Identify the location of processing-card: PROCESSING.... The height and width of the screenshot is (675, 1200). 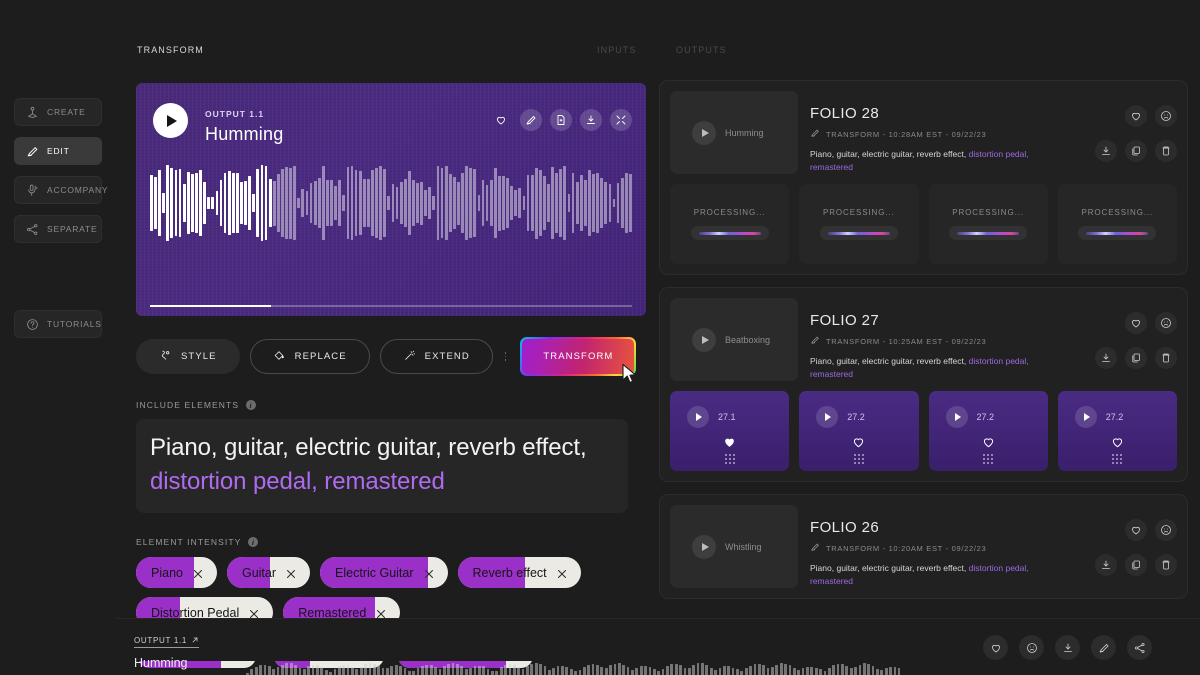
(730, 224).